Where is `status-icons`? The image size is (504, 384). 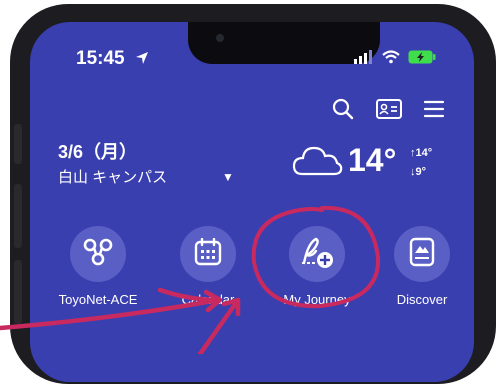 status-icons is located at coordinates (395, 59).